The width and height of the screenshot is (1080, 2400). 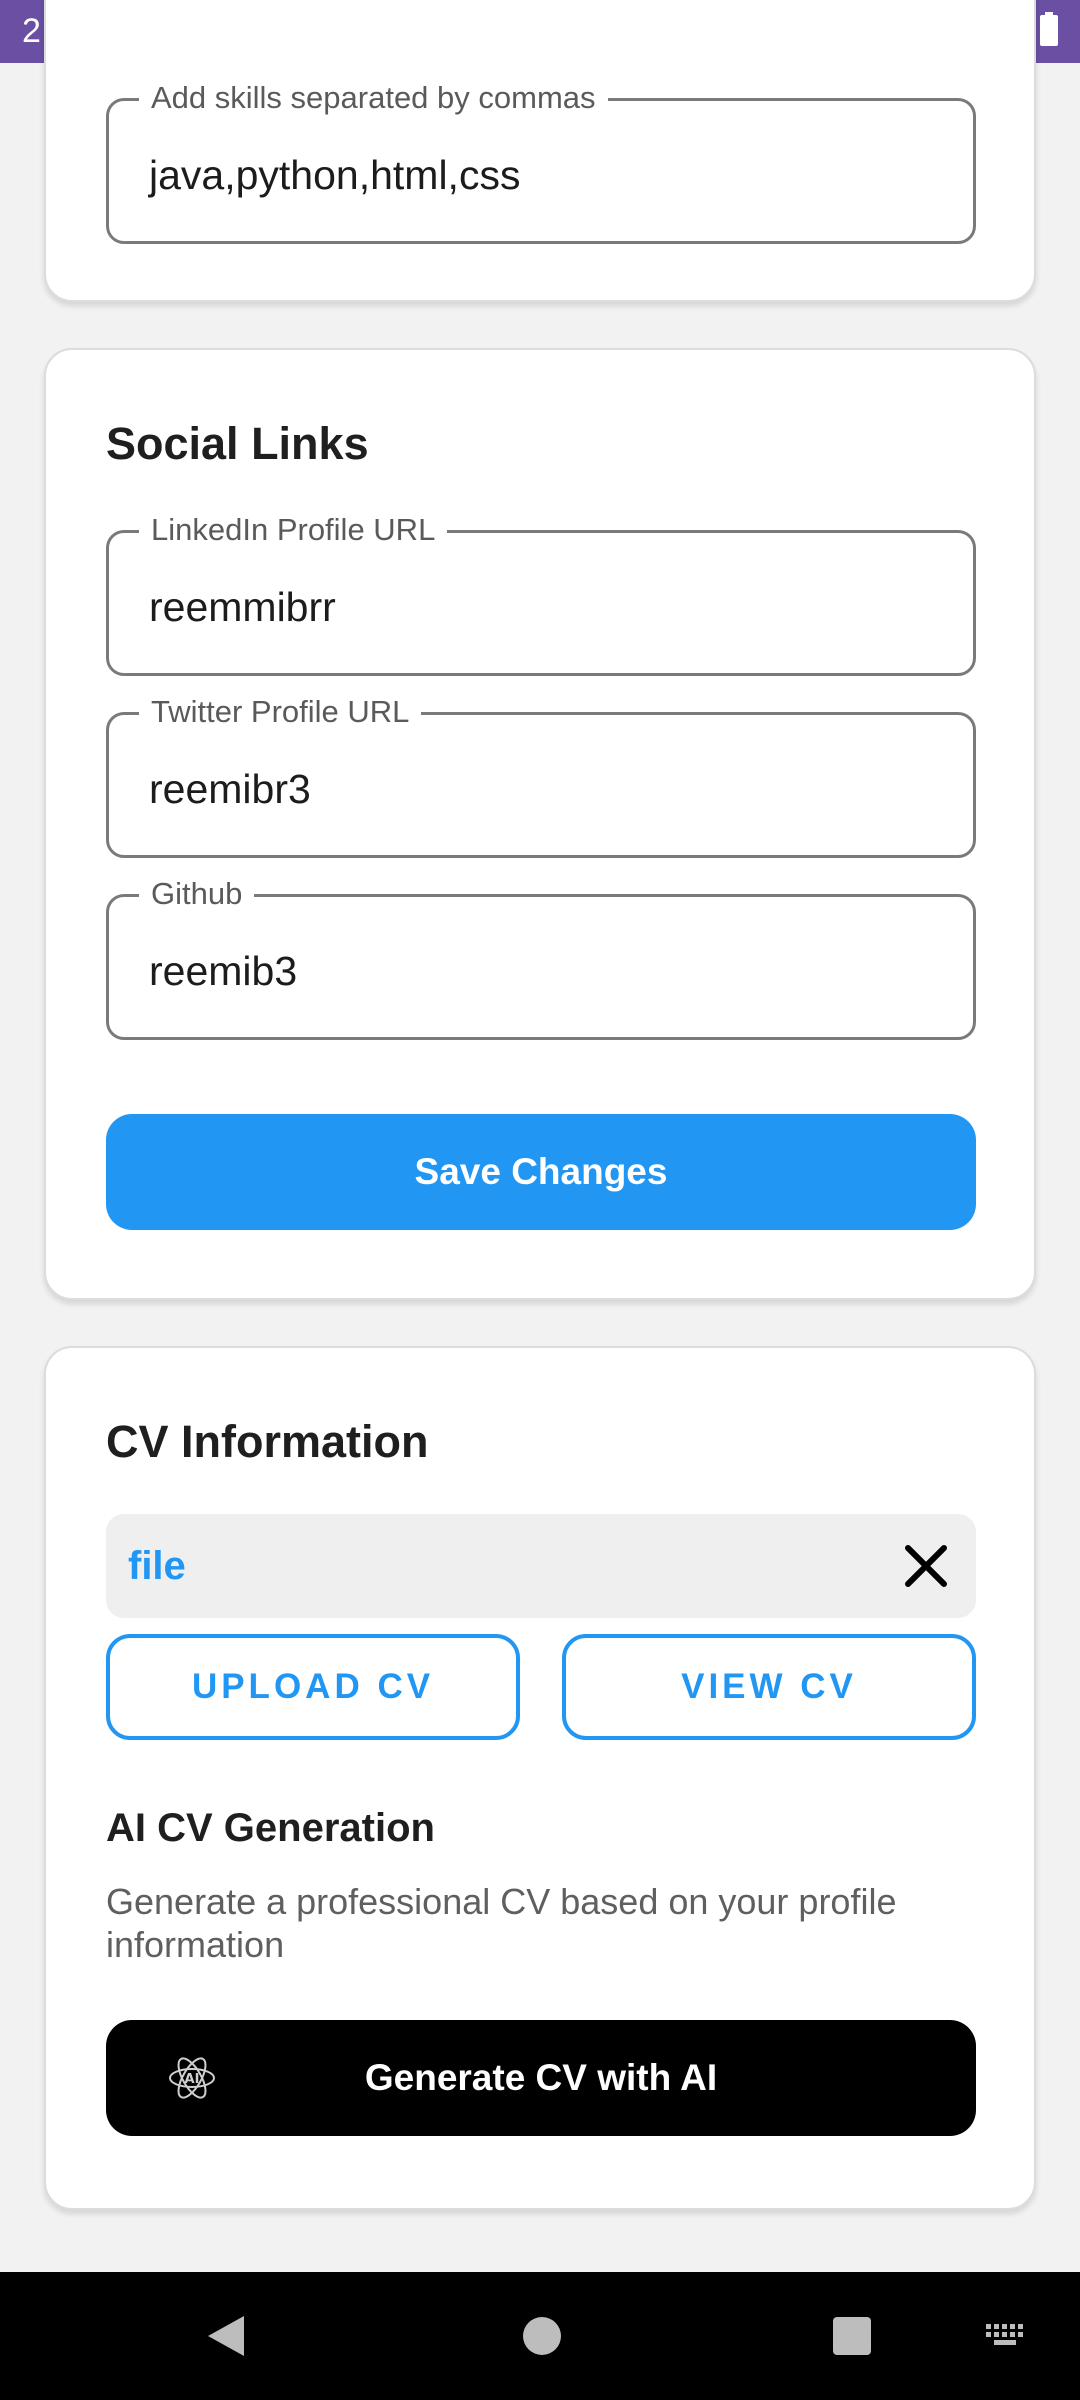 I want to click on ai-atom-icon: AI, so click(x=192, y=2078).